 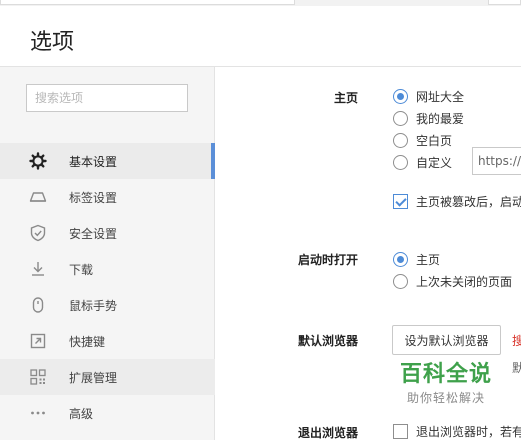 What do you see at coordinates (38, 413) in the screenshot?
I see `more-dots-icon` at bounding box center [38, 413].